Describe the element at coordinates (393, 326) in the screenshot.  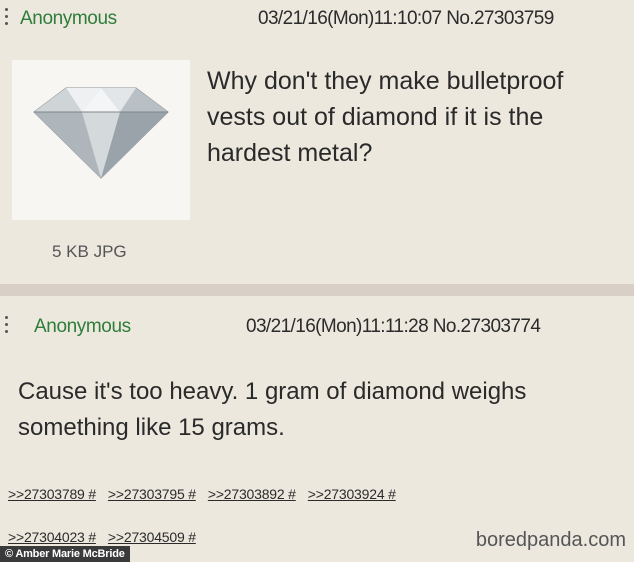
I see `post-meta: 03/21/16(Mon)11:11:28 No.27303774` at that location.